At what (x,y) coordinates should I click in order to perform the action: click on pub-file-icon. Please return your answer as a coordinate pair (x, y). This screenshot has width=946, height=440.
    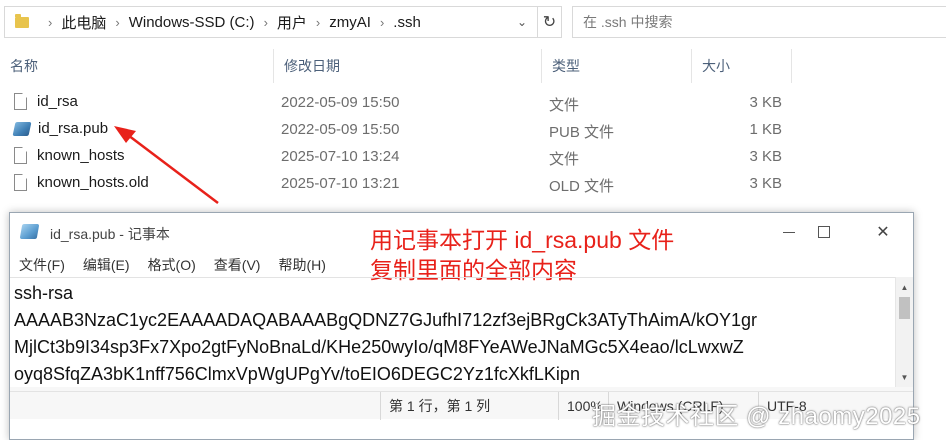
    Looking at the image, I should click on (22, 128).